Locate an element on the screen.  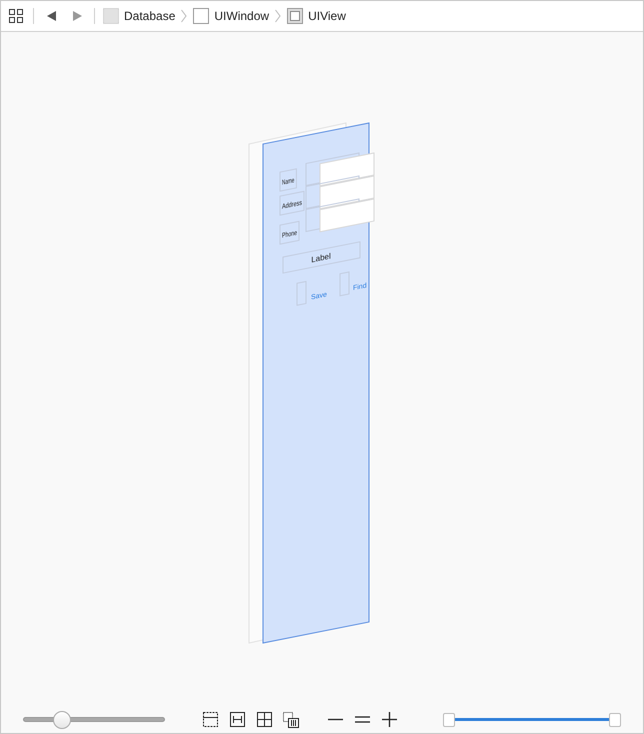
dotted-square-icon is located at coordinates (111, 16).